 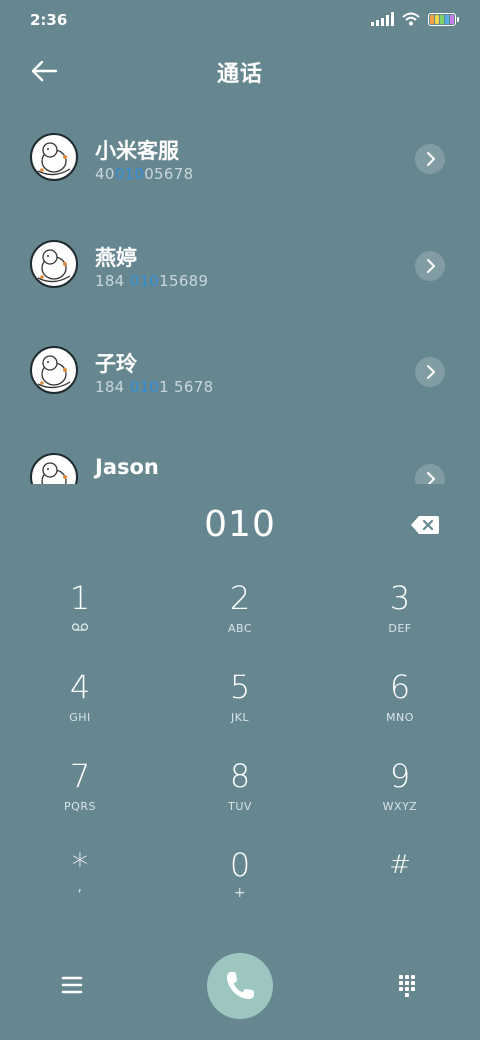 I want to click on contact-name: 小米客服, so click(x=137, y=151).